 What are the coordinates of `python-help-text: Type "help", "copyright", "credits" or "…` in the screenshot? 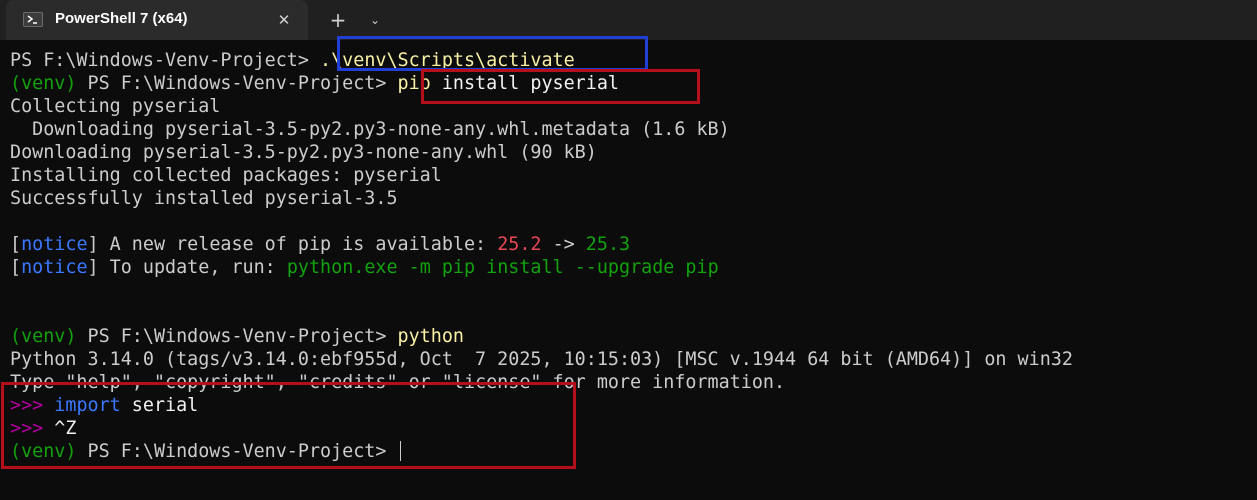 It's located at (398, 382).